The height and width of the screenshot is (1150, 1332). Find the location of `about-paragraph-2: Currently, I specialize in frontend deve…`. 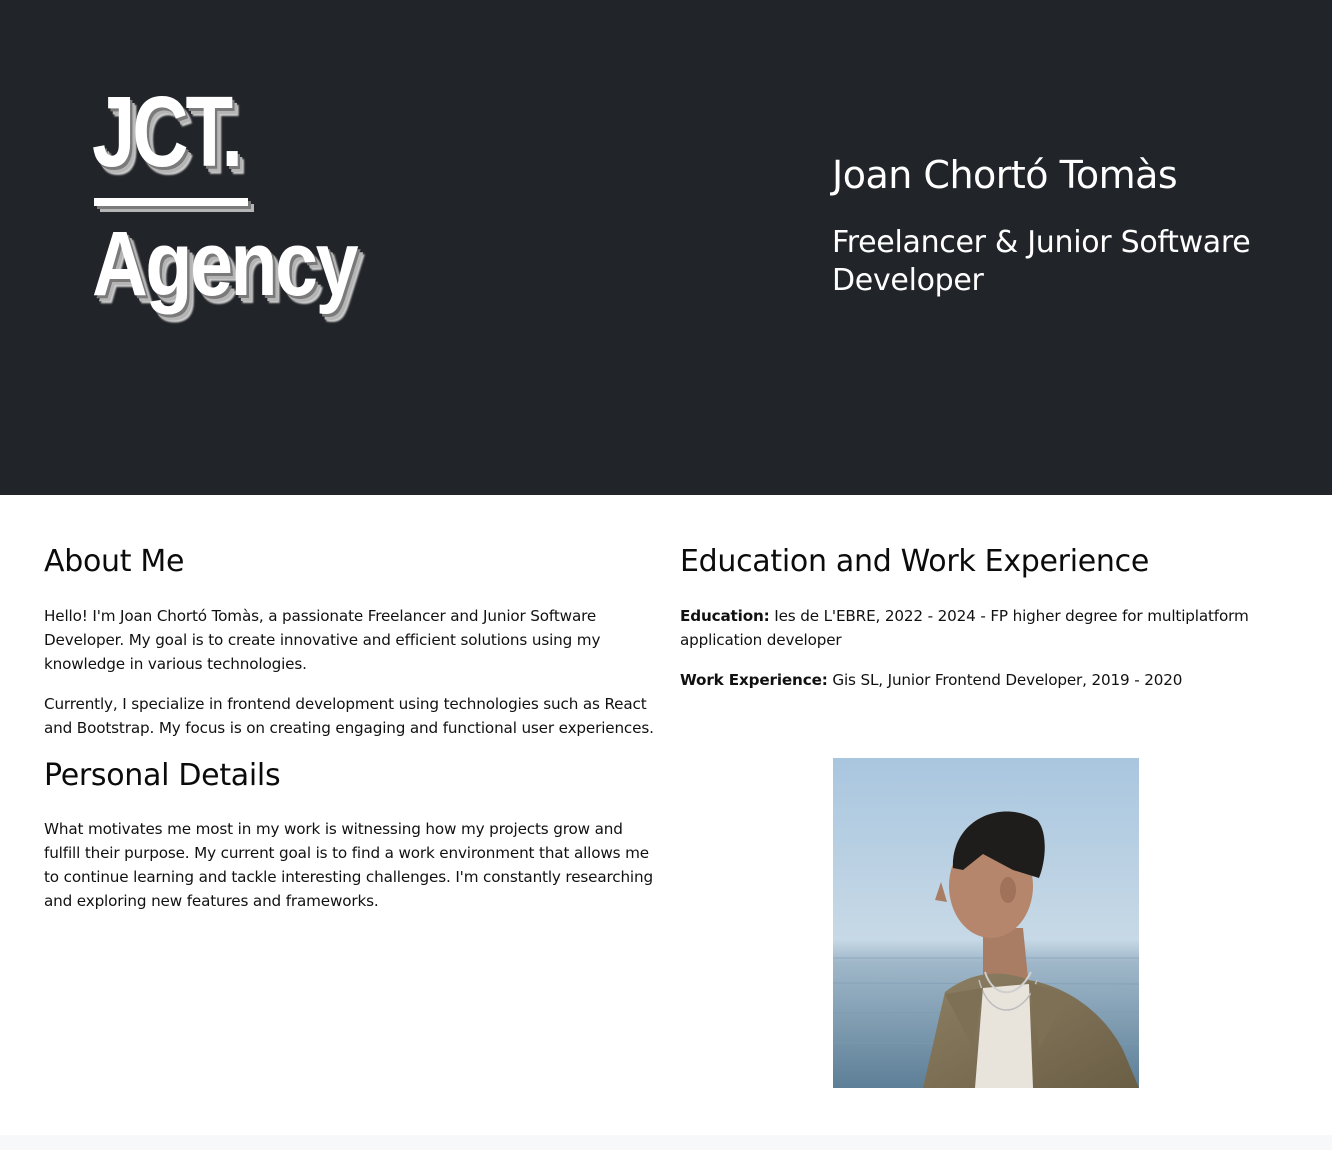

about-paragraph-2: Currently, I specialize in frontend deve… is located at coordinates (349, 716).